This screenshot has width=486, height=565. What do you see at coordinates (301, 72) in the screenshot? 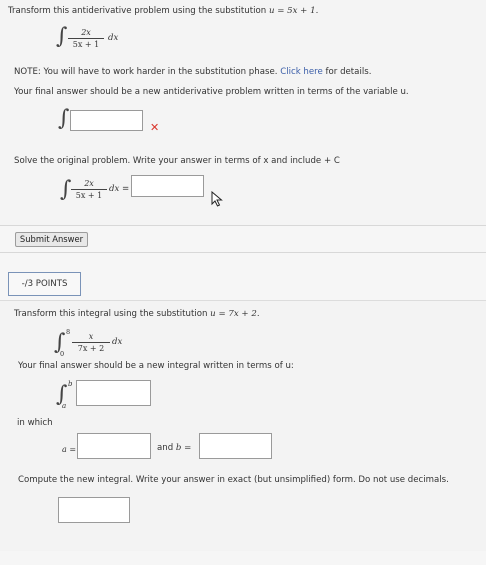
I see `details-link: Click here` at bounding box center [301, 72].